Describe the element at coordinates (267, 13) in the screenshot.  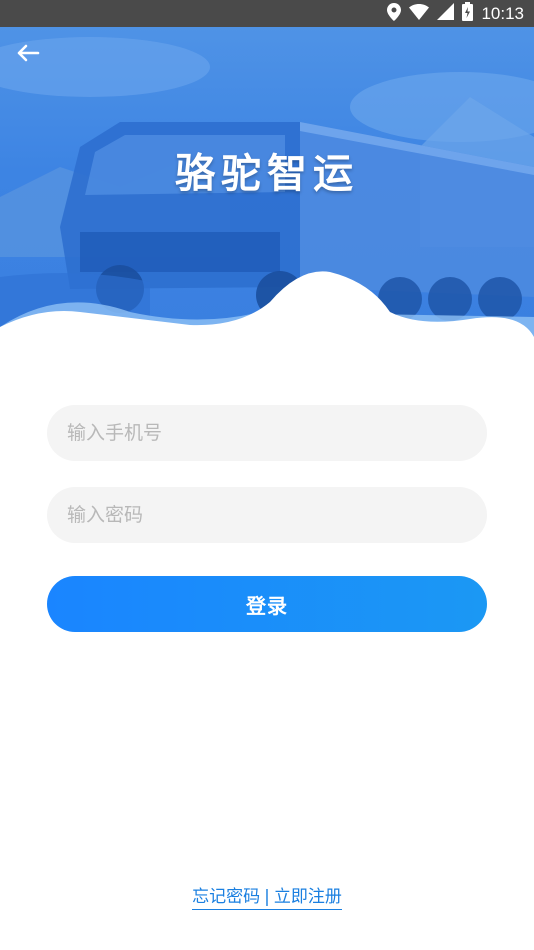
I see `status-bar: 10:13` at that location.